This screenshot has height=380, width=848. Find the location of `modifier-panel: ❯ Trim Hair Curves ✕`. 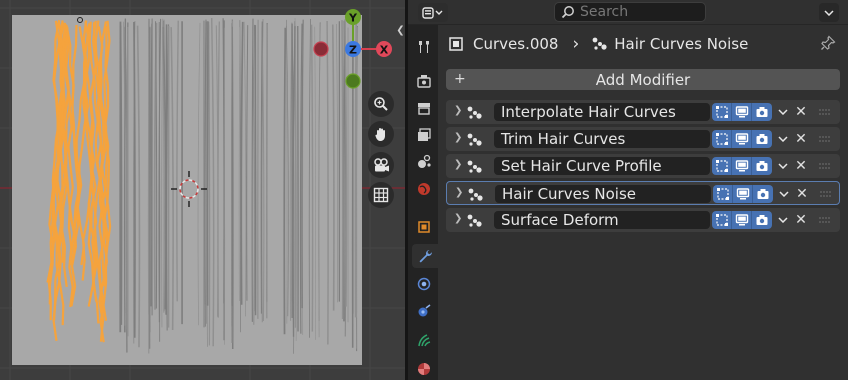

modifier-panel: ❯ Trim Hair Curves ✕ is located at coordinates (643, 139).